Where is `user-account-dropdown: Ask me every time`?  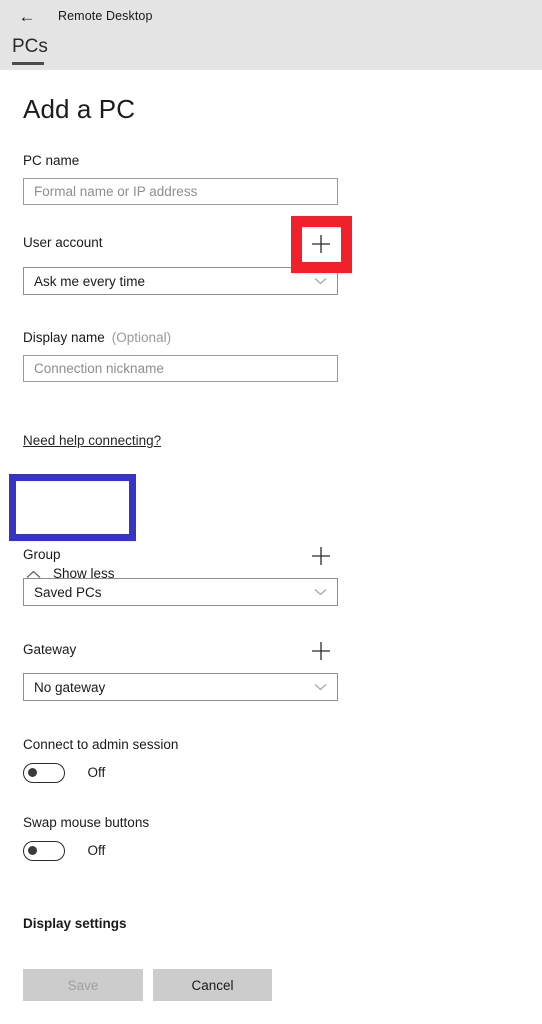
user-account-dropdown: Ask me every time is located at coordinates (180, 281).